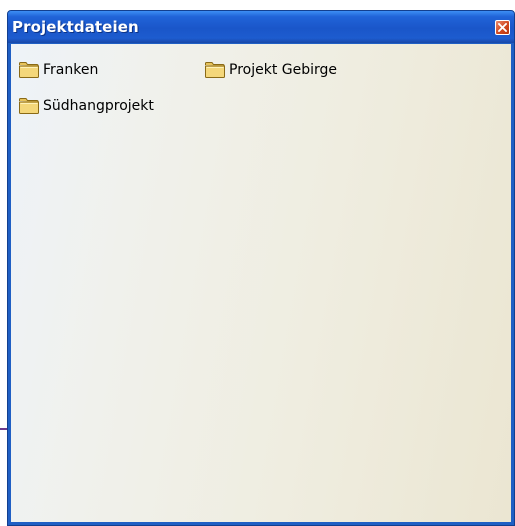 This screenshot has width=515, height=526. I want to click on window-title: Projektdateien, so click(75, 27).